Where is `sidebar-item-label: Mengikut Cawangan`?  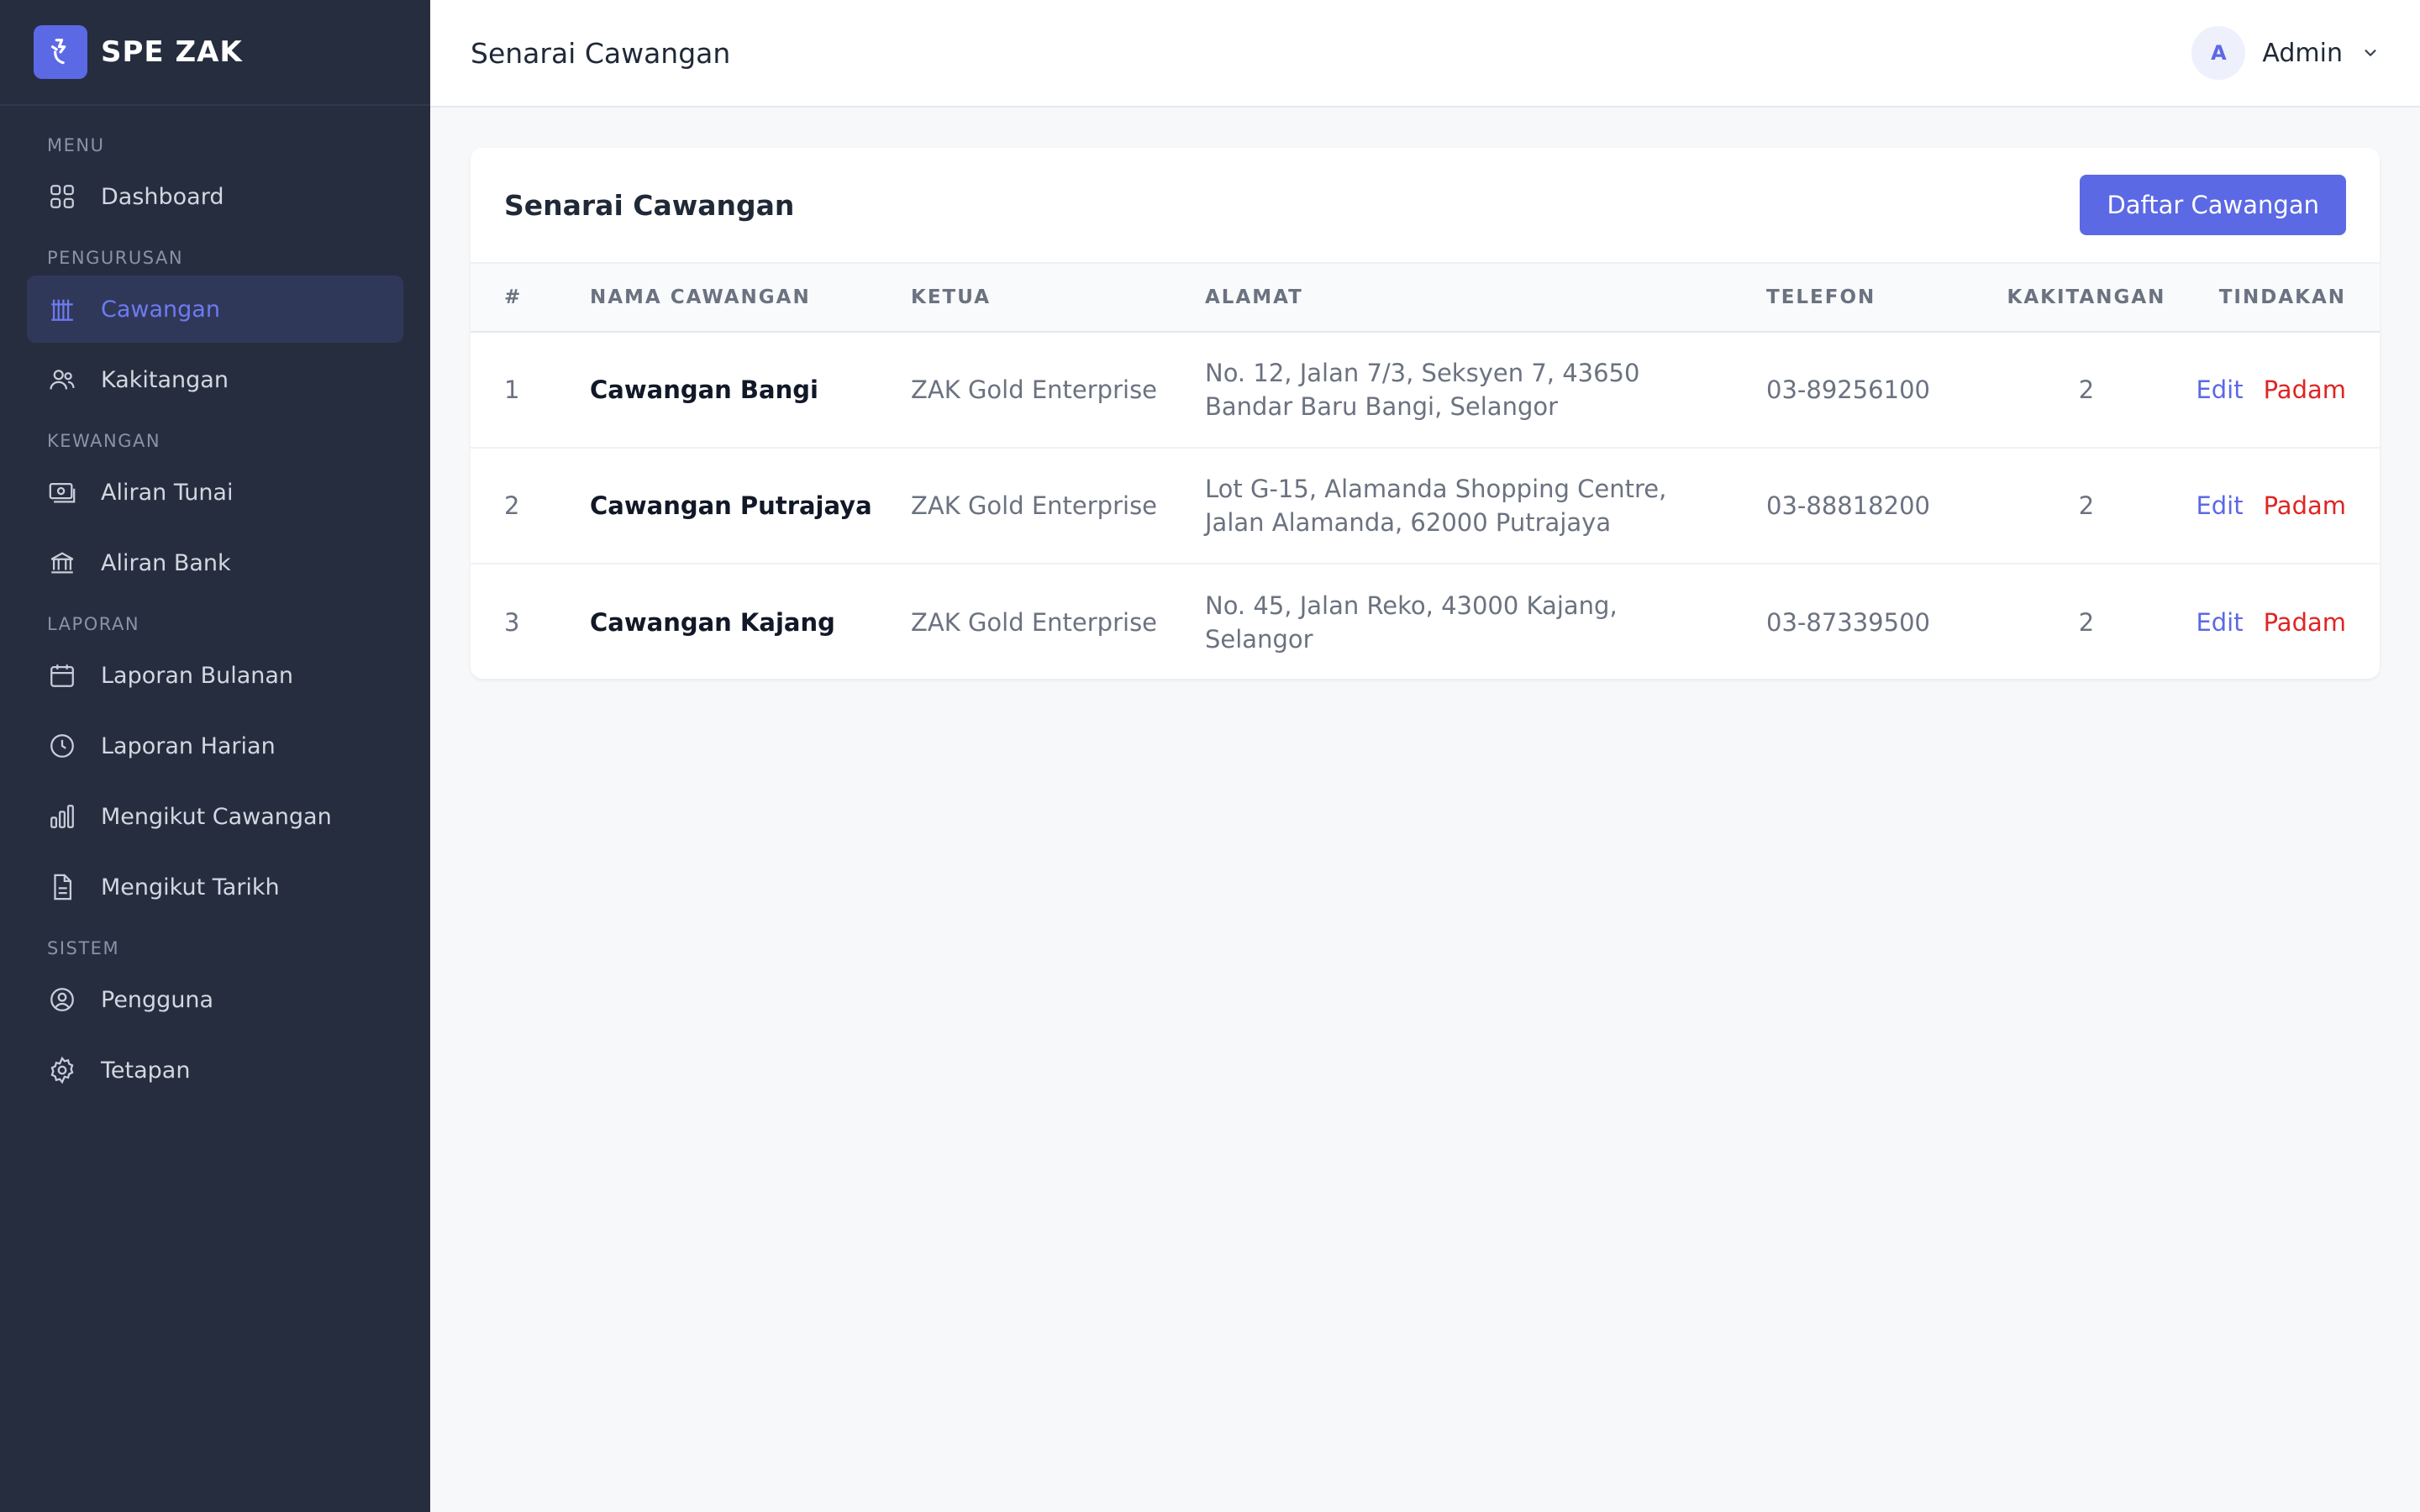 sidebar-item-label: Mengikut Cawangan is located at coordinates (217, 816).